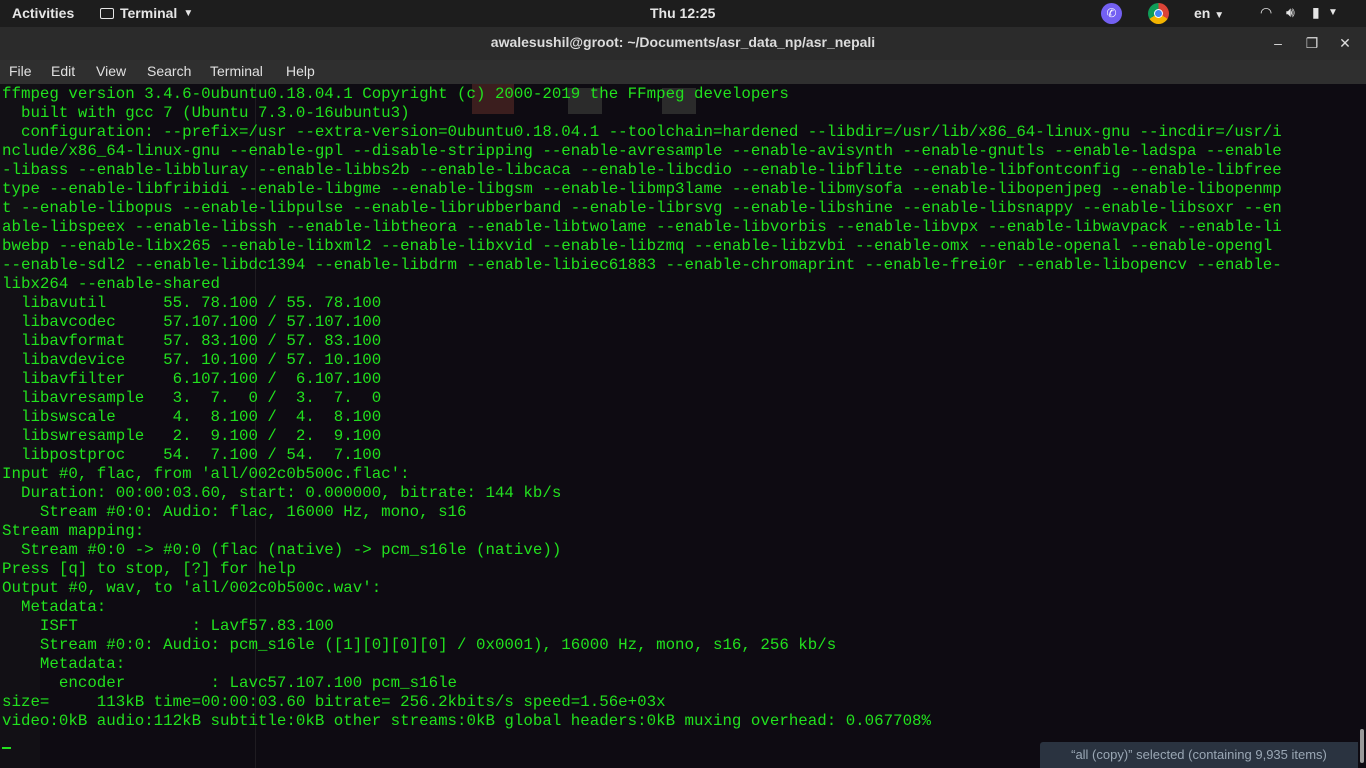 The width and height of the screenshot is (1366, 768). I want to click on menu-terminal: Terminal, so click(236, 71).